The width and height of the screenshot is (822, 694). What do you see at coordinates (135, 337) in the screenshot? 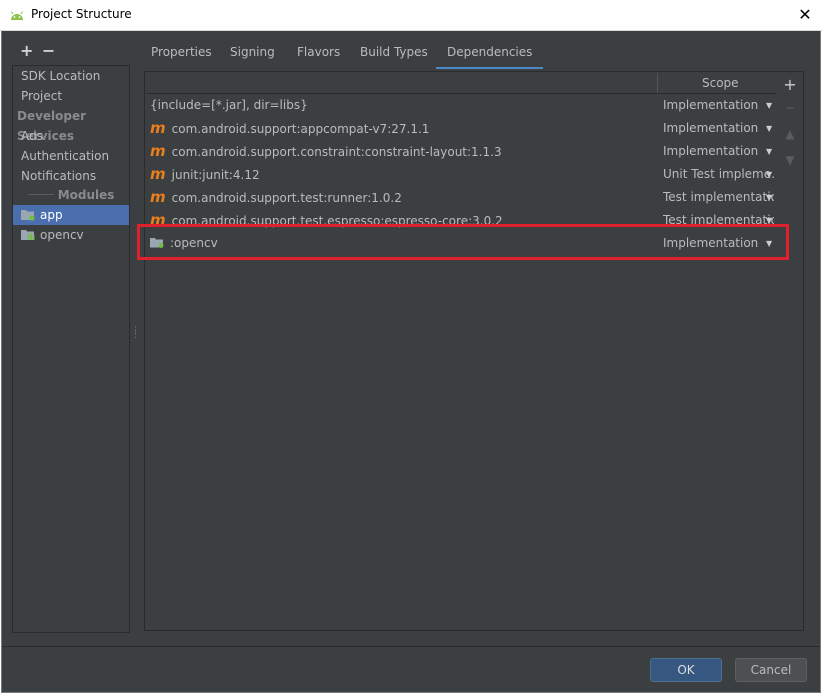
I see `splitter-handle: ⋮ ⋮` at bounding box center [135, 337].